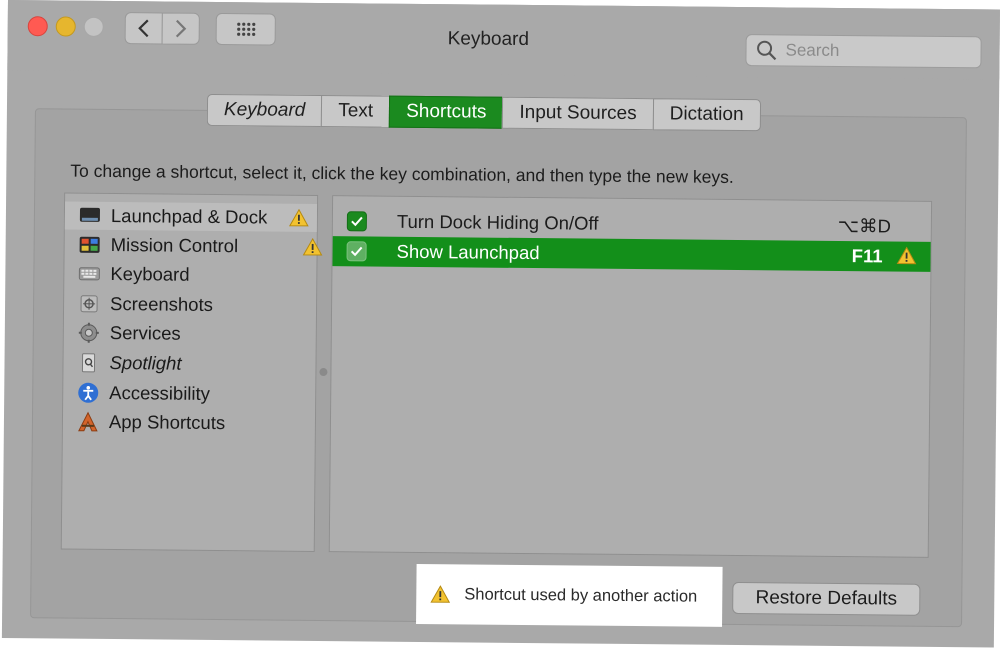 The image size is (1000, 648). What do you see at coordinates (66, 26) in the screenshot?
I see `minimize-button` at bounding box center [66, 26].